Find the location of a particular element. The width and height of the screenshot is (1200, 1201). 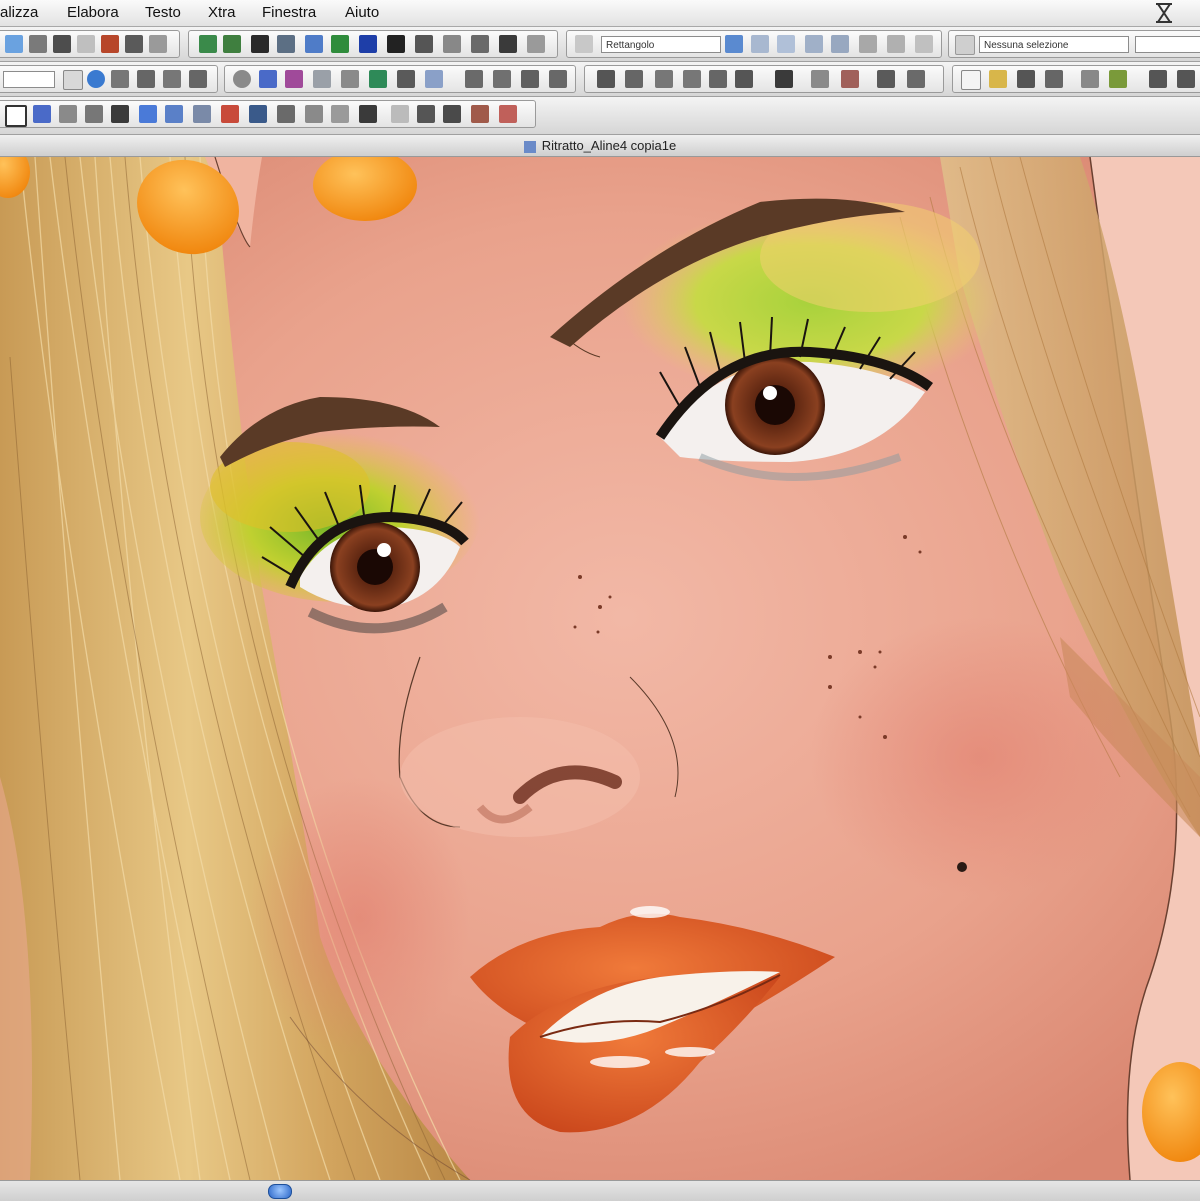

align-bottom-icon is located at coordinates (558, 79).